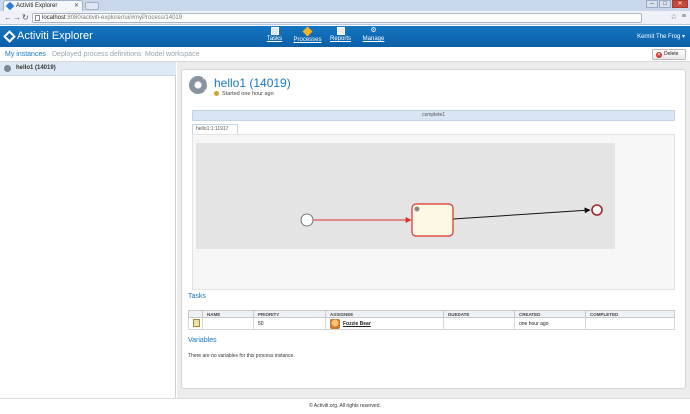  Describe the element at coordinates (659, 55) in the screenshot. I see `delete-icon: ✕` at that location.